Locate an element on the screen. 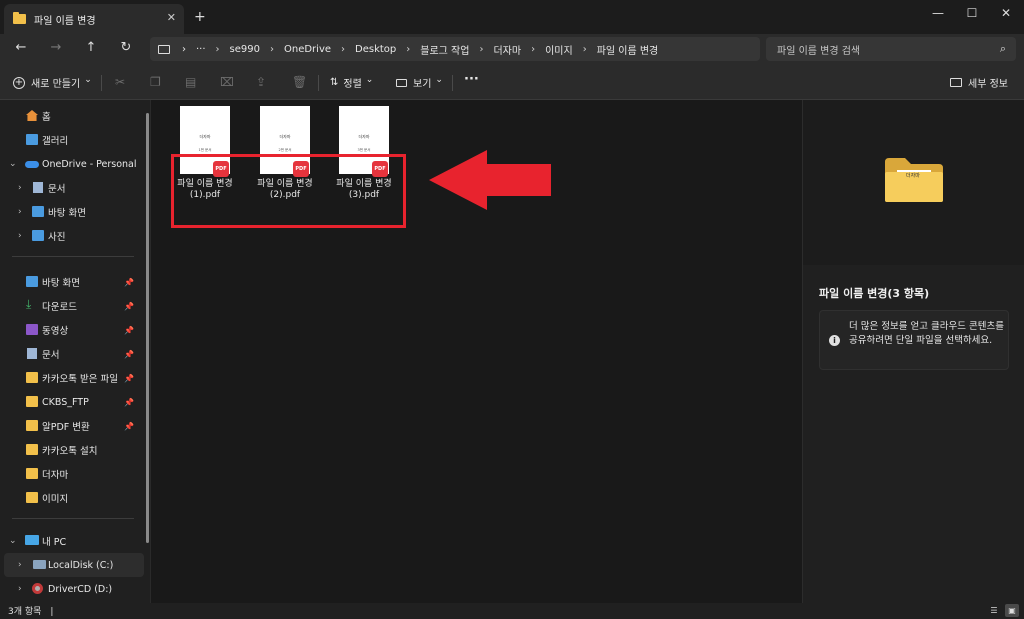 The height and width of the screenshot is (619, 1024). details-pane-button: 세부 정보 is located at coordinates (979, 82).